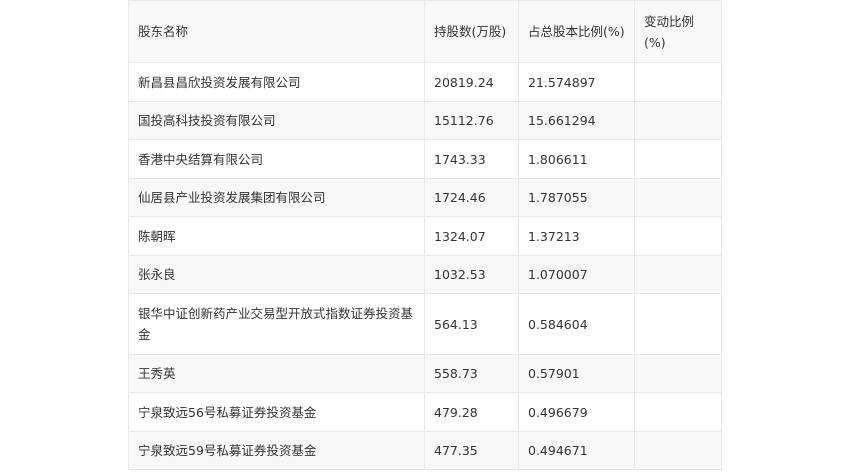 The image size is (850, 474). Describe the element at coordinates (276, 274) in the screenshot. I see `cell-name: 张永良` at that location.